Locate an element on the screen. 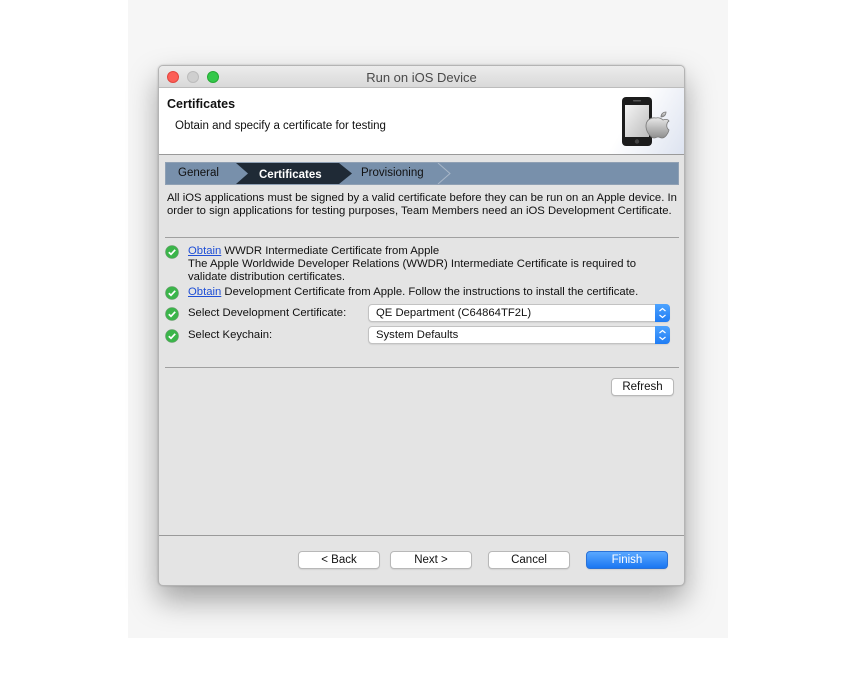 The height and width of the screenshot is (678, 860). wwdr-detail-line2: validate distribution certificates. is located at coordinates (266, 277).